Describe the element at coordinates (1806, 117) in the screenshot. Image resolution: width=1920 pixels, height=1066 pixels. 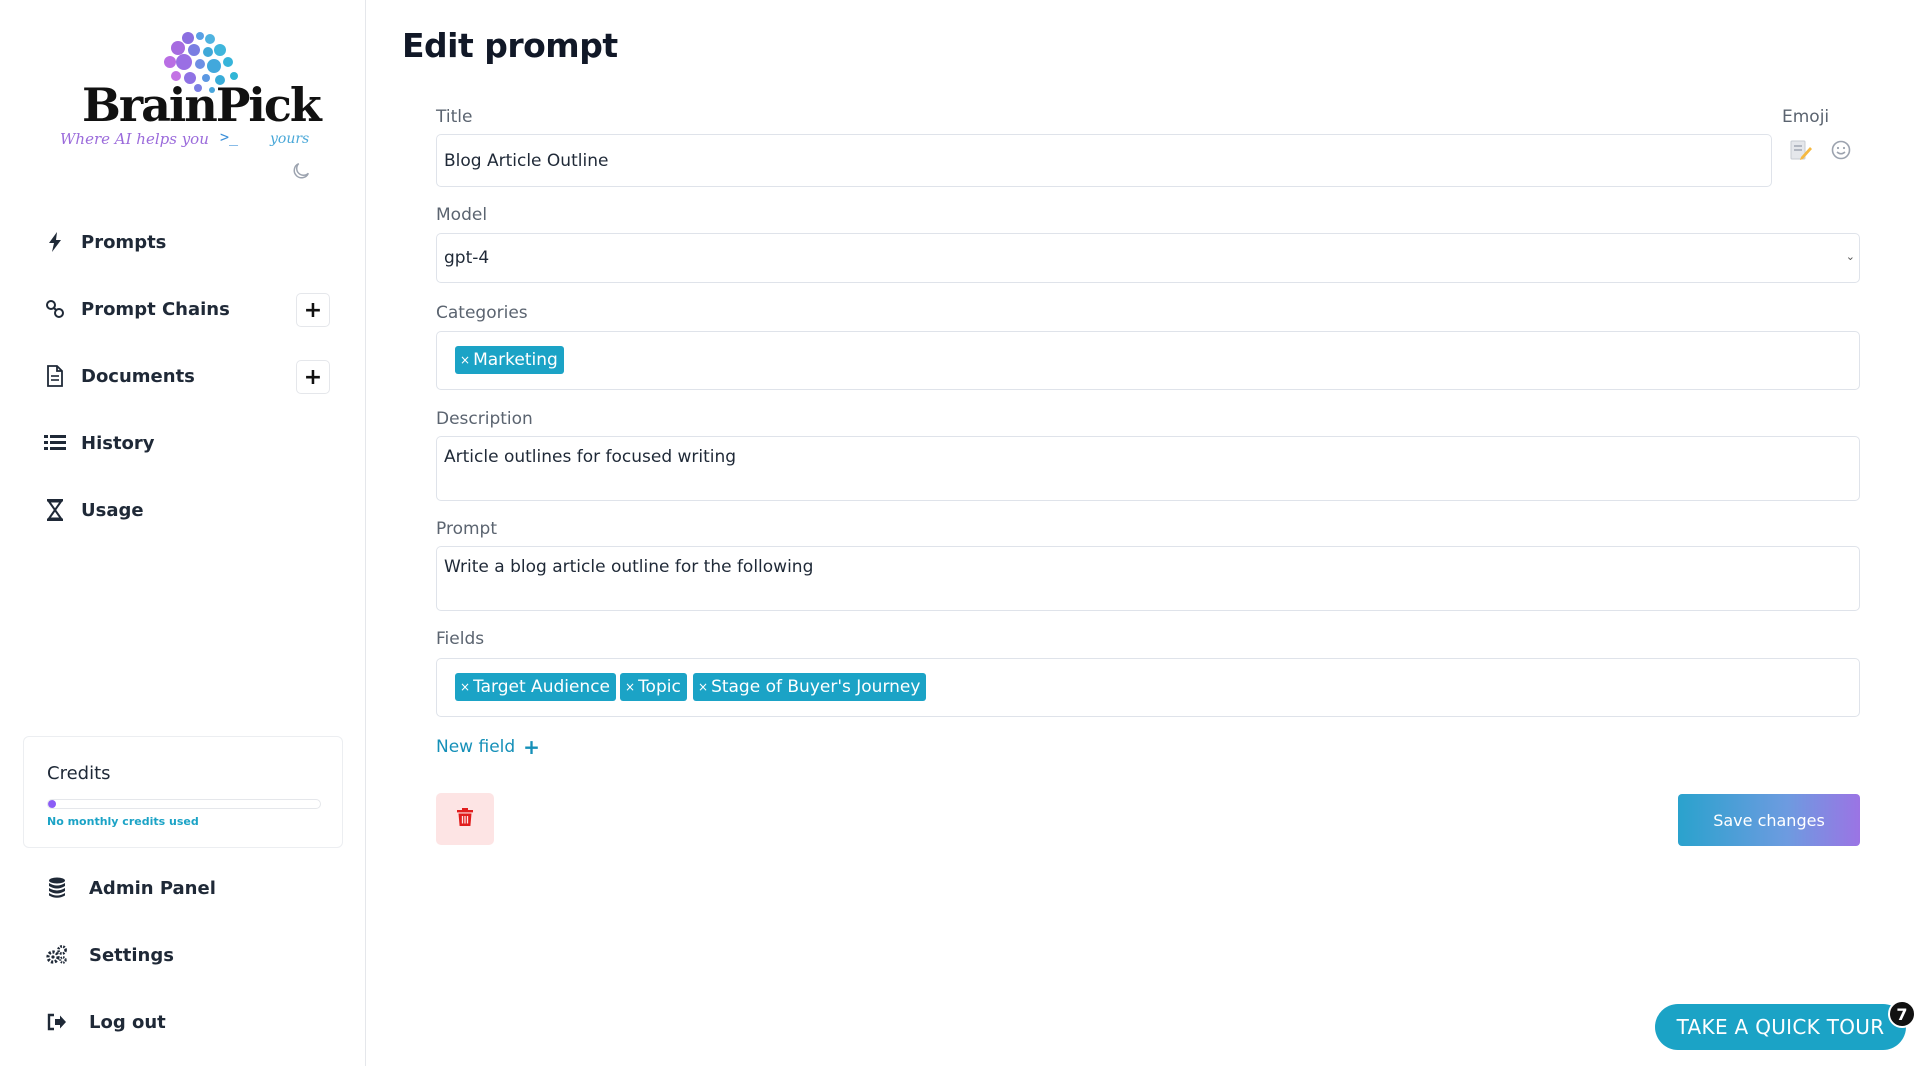
I see `emoji-label: Emoji` at that location.